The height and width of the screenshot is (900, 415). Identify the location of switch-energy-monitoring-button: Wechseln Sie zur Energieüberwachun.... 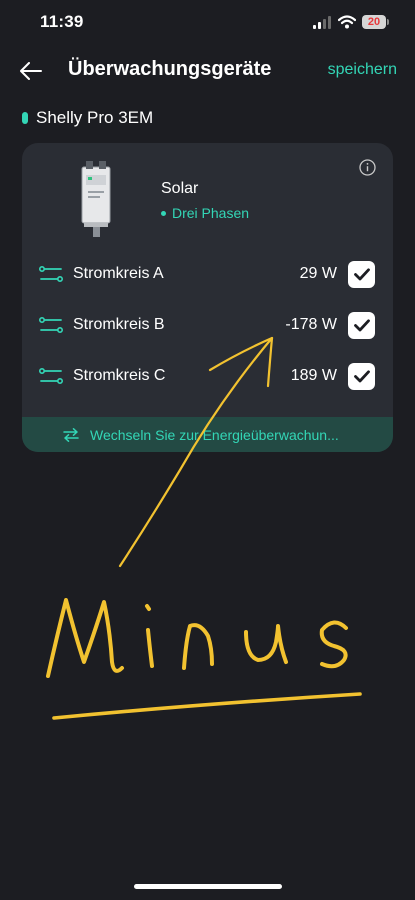
(207, 434).